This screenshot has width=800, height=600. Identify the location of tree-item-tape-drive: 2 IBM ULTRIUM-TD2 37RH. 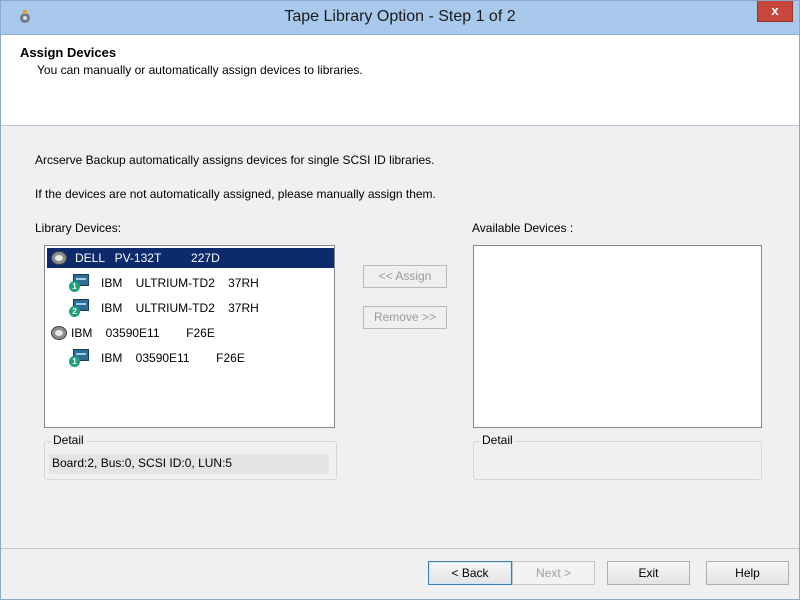
(189, 308).